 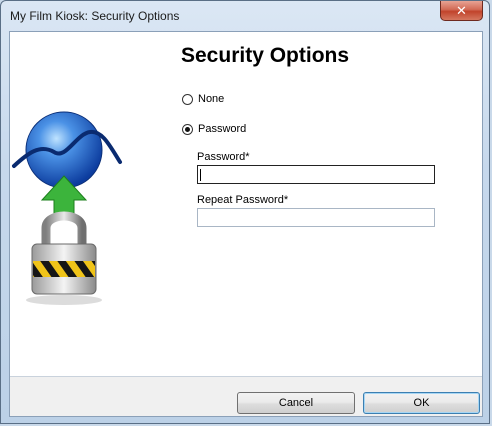 What do you see at coordinates (67, 208) in the screenshot?
I see `globe-lock-icon` at bounding box center [67, 208].